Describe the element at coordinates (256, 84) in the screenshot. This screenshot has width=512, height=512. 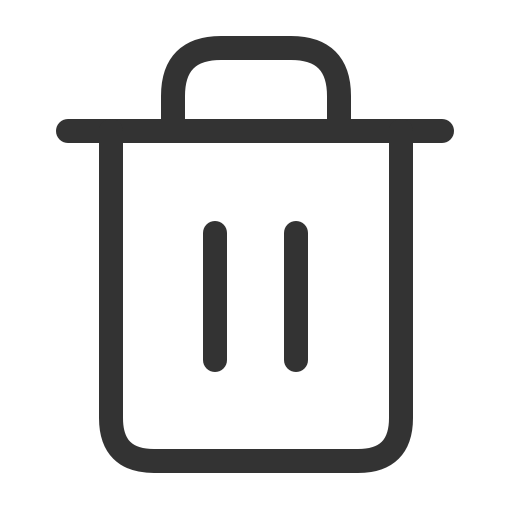
I see `trash-handle` at that location.